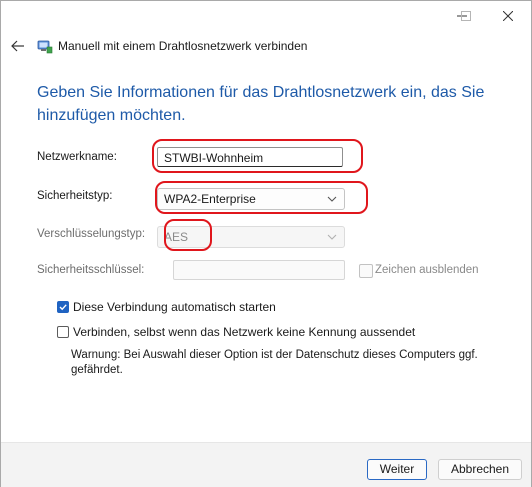 The image size is (532, 487). I want to click on title-bar, so click(266, 16).